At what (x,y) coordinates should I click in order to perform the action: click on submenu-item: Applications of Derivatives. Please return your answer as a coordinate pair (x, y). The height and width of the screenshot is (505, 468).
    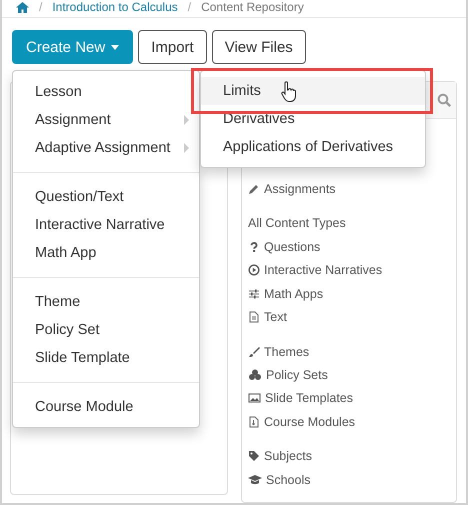
    Looking at the image, I should click on (313, 147).